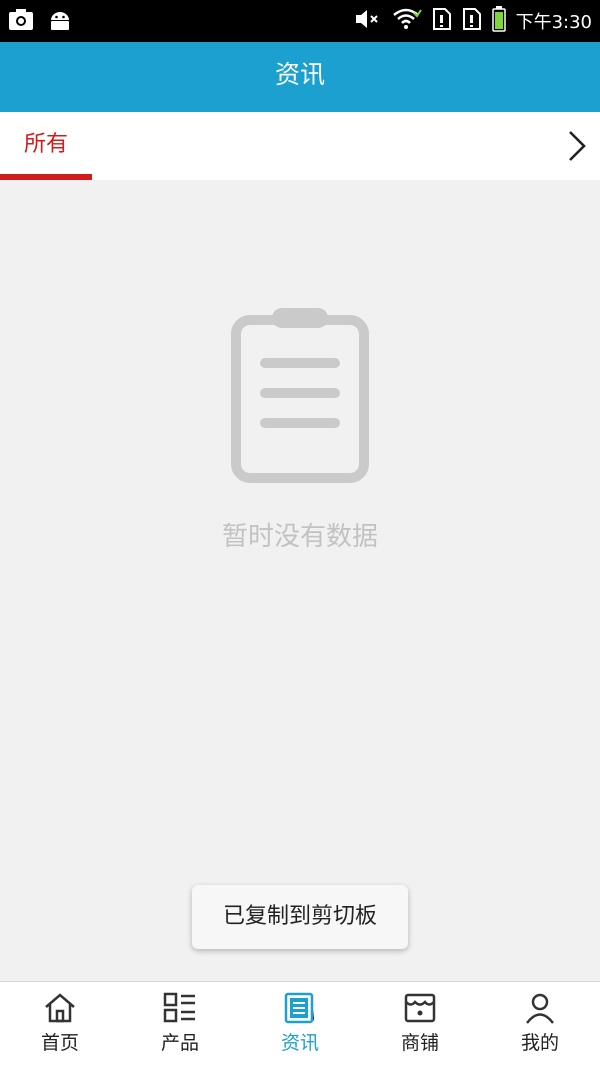 This screenshot has width=600, height=1067. What do you see at coordinates (420, 1008) in the screenshot?
I see `store-icon` at bounding box center [420, 1008].